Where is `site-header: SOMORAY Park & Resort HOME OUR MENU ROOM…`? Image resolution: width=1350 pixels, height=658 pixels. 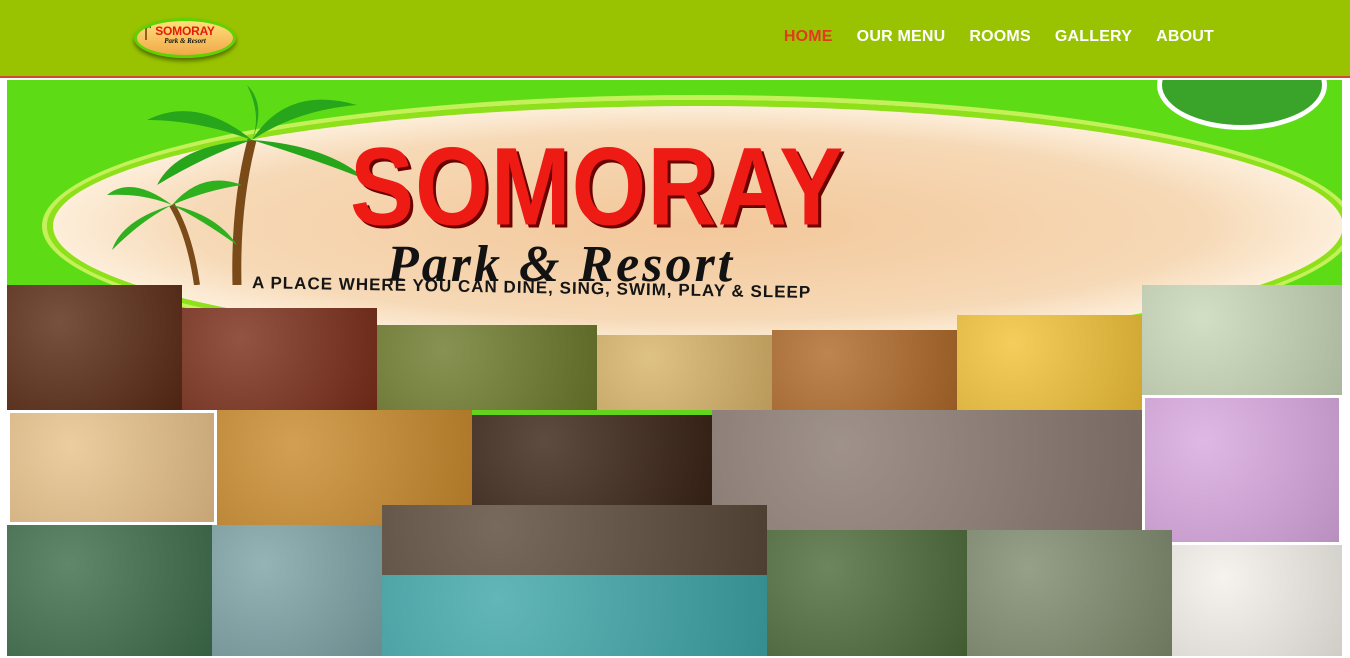
site-header: SOMORAY Park & Resort HOME OUR MENU ROOM… is located at coordinates (675, 39).